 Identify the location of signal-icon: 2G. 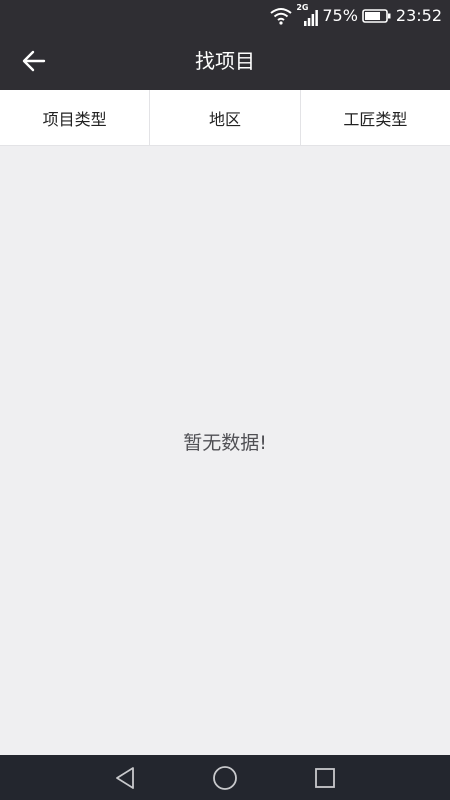
(307, 15).